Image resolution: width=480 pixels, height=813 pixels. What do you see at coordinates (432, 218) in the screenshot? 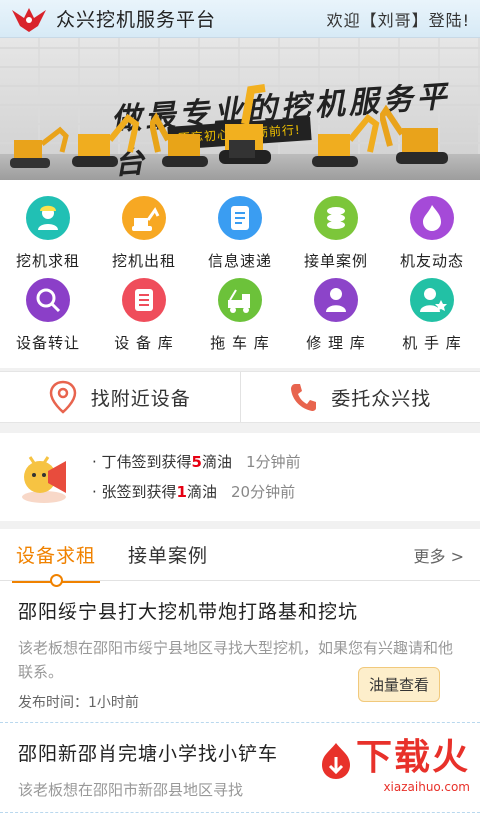
I see `flame-icon` at bounding box center [432, 218].